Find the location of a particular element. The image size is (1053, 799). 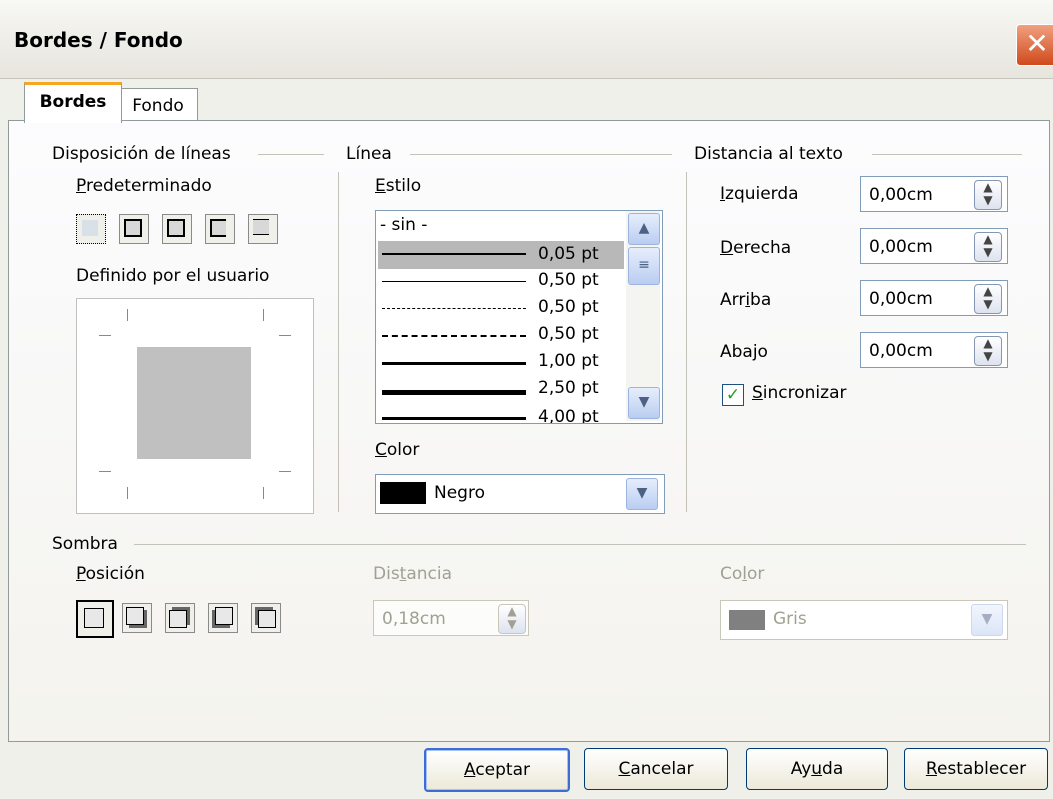

scroll-down-icon: ▼ is located at coordinates (644, 403).